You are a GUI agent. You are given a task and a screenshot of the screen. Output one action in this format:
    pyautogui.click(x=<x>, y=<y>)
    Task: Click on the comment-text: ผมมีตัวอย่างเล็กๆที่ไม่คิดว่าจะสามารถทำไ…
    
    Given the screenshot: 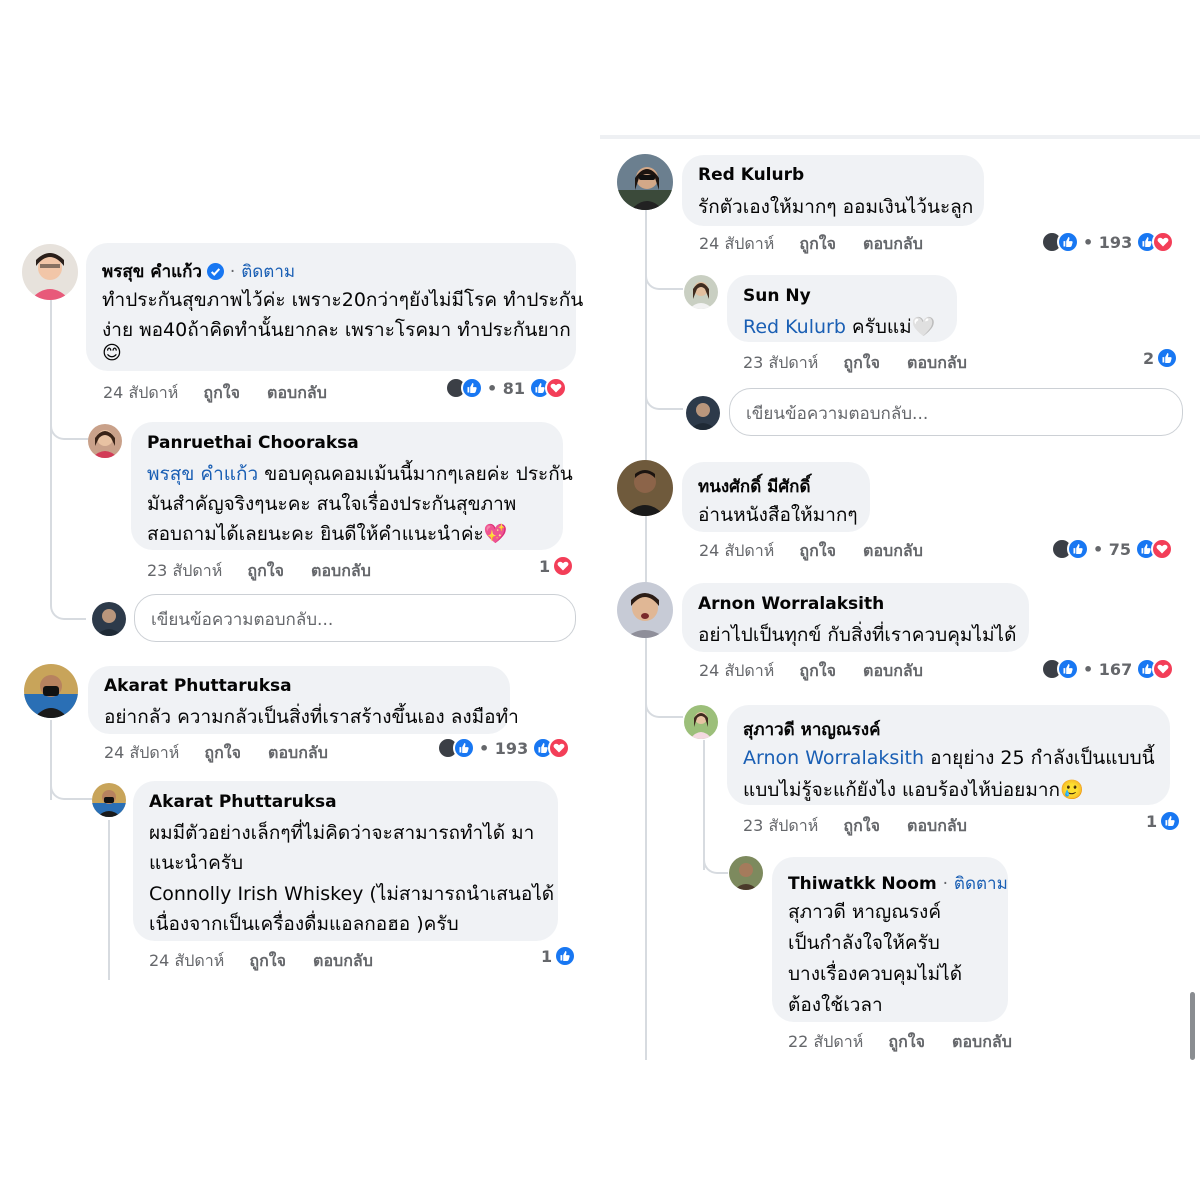 What is the action you would take?
    pyautogui.click(x=342, y=833)
    